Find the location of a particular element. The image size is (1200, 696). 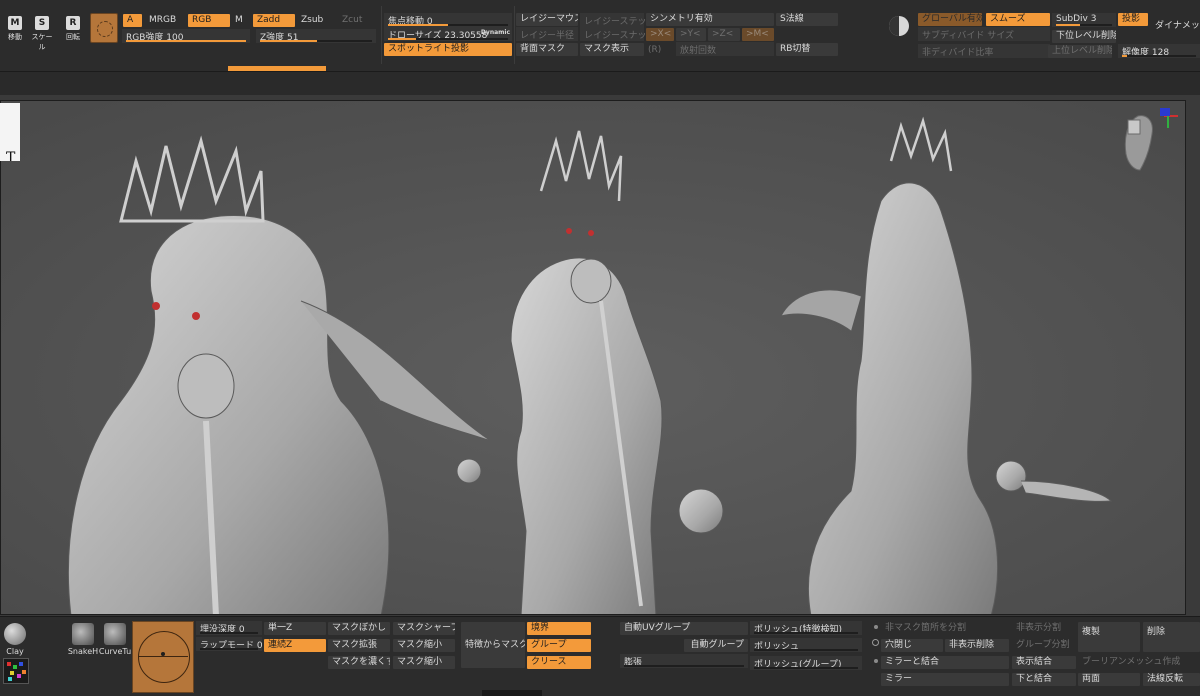

sym-y-button: >Y< is located at coordinates (691, 34).